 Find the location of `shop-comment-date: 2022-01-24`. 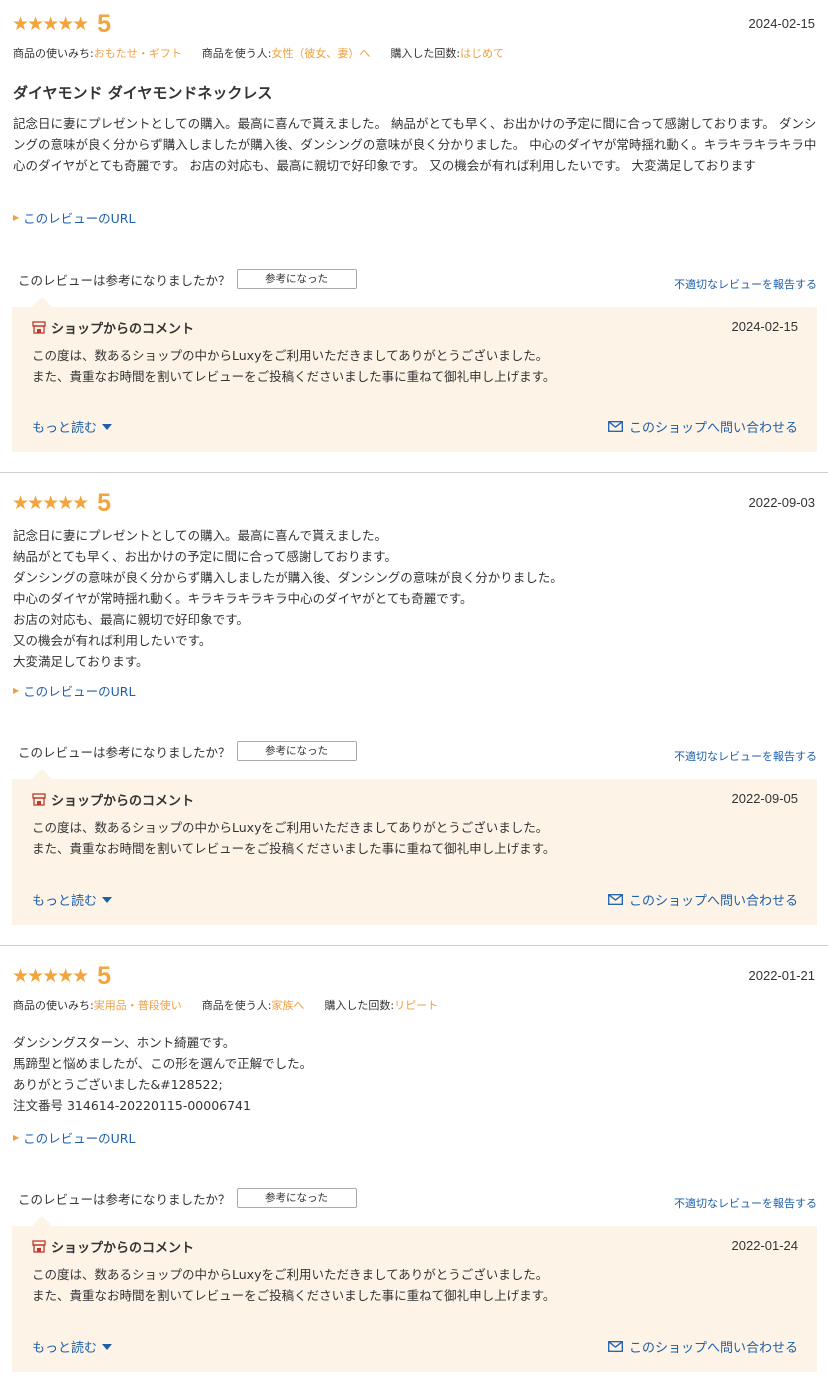

shop-comment-date: 2022-01-24 is located at coordinates (765, 1245).